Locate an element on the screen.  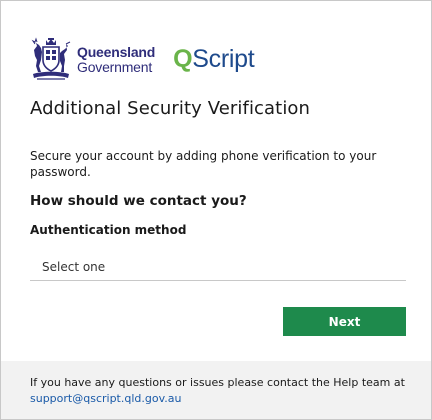
brand-header: Queensland Government Q Script is located at coordinates (142, 59).